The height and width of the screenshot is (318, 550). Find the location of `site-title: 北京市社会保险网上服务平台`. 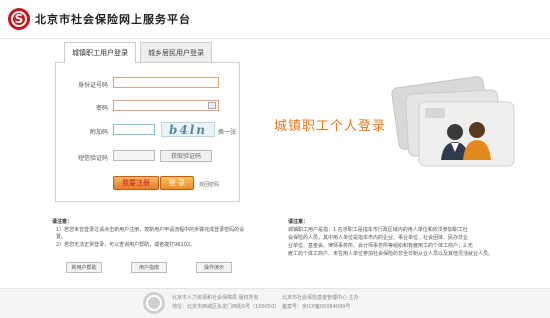

site-title: 北京市社会保险网上服务平台 is located at coordinates (113, 19).